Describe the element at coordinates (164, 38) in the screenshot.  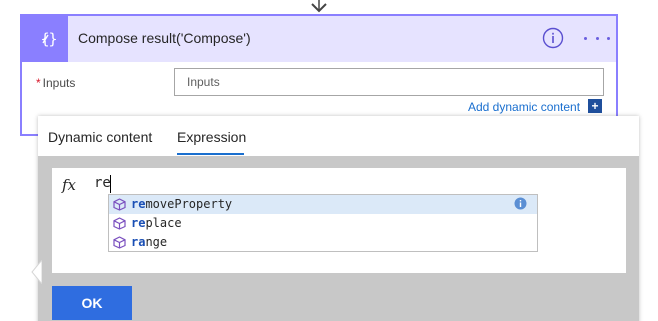
I see `card-title: Compose result('Compose')` at that location.